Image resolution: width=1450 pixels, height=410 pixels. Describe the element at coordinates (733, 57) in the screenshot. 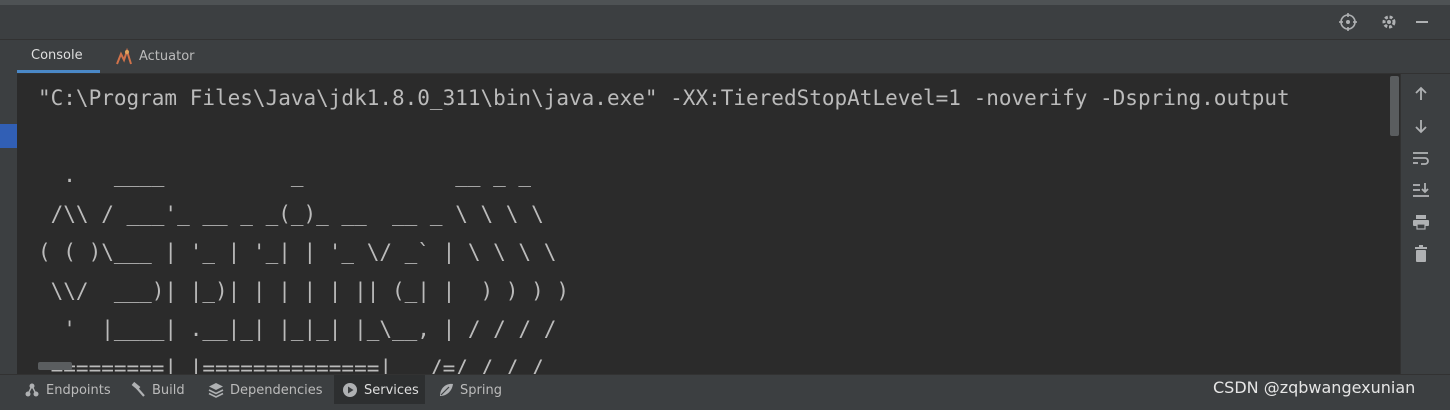

I see `console-tabs: Console Actuator` at that location.